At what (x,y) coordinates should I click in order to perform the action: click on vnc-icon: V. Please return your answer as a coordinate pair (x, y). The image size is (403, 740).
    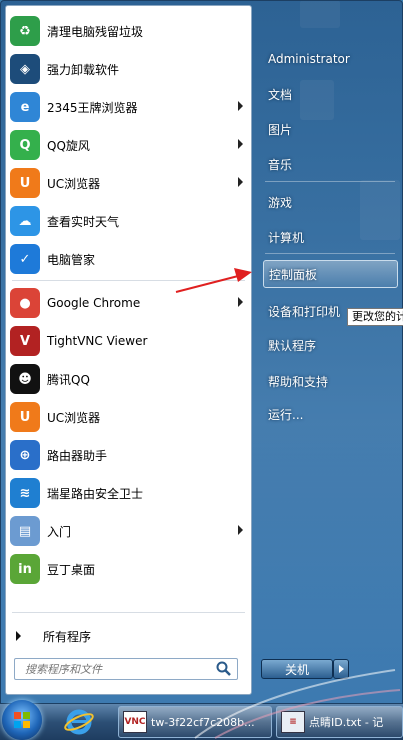
    Looking at the image, I should click on (25, 341).